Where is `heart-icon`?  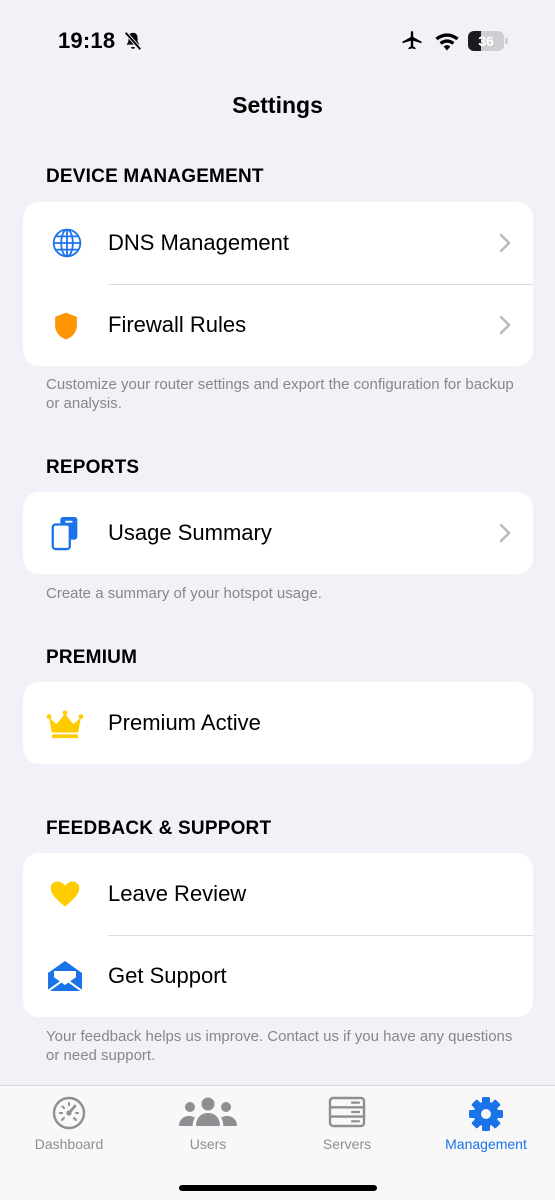
heart-icon is located at coordinates (65, 894).